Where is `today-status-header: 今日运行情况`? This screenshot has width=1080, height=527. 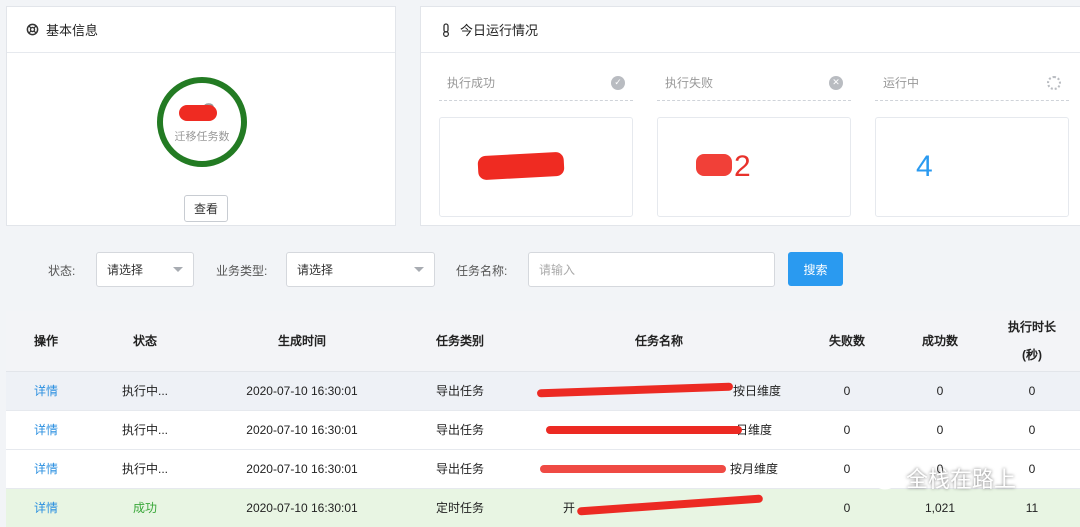 today-status-header: 今日运行情况 is located at coordinates (750, 30).